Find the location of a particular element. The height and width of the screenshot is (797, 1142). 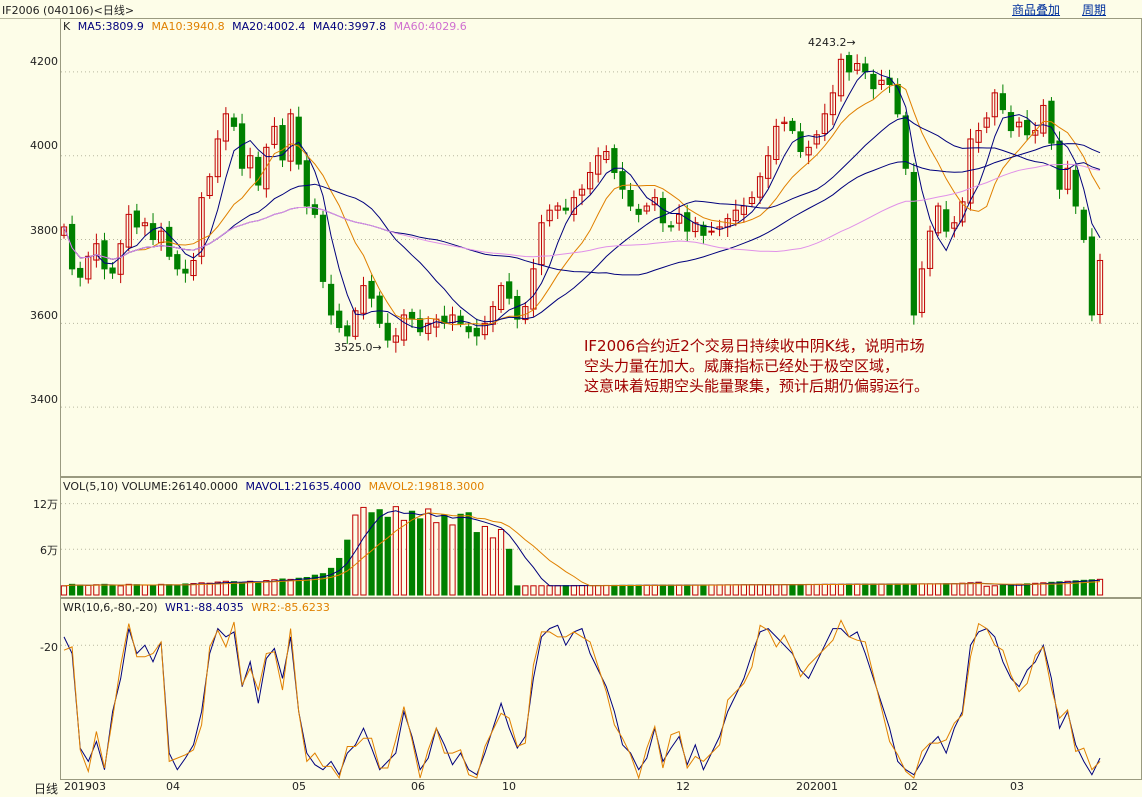

legend-wr1: WR1:-88.4035 is located at coordinates (204, 607).